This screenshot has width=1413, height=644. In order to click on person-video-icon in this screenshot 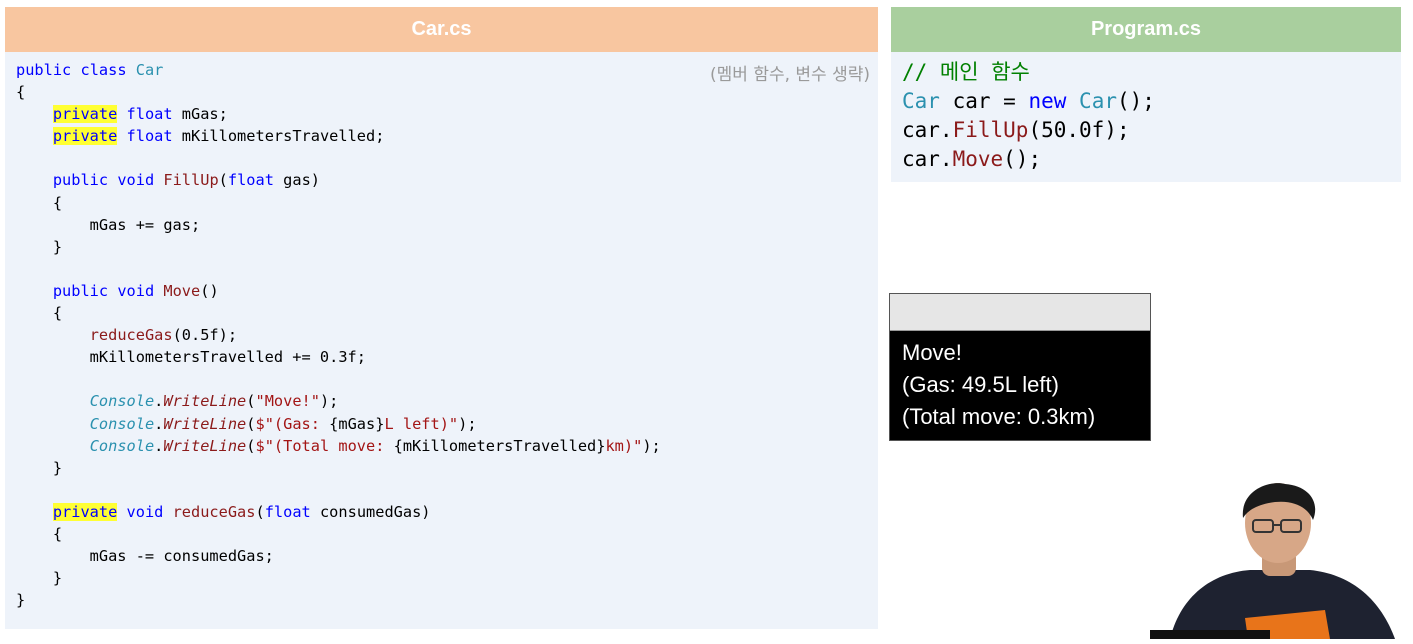, I will do `click(1241, 558)`.